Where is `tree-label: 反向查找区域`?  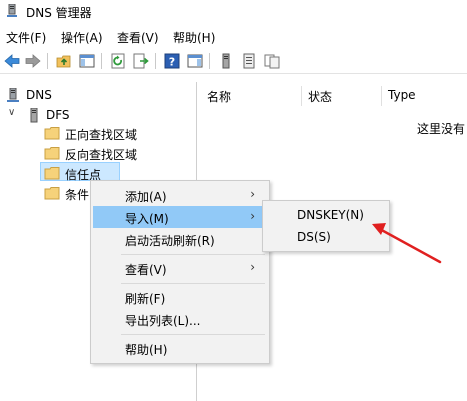 tree-label: 反向查找区域 is located at coordinates (101, 155).